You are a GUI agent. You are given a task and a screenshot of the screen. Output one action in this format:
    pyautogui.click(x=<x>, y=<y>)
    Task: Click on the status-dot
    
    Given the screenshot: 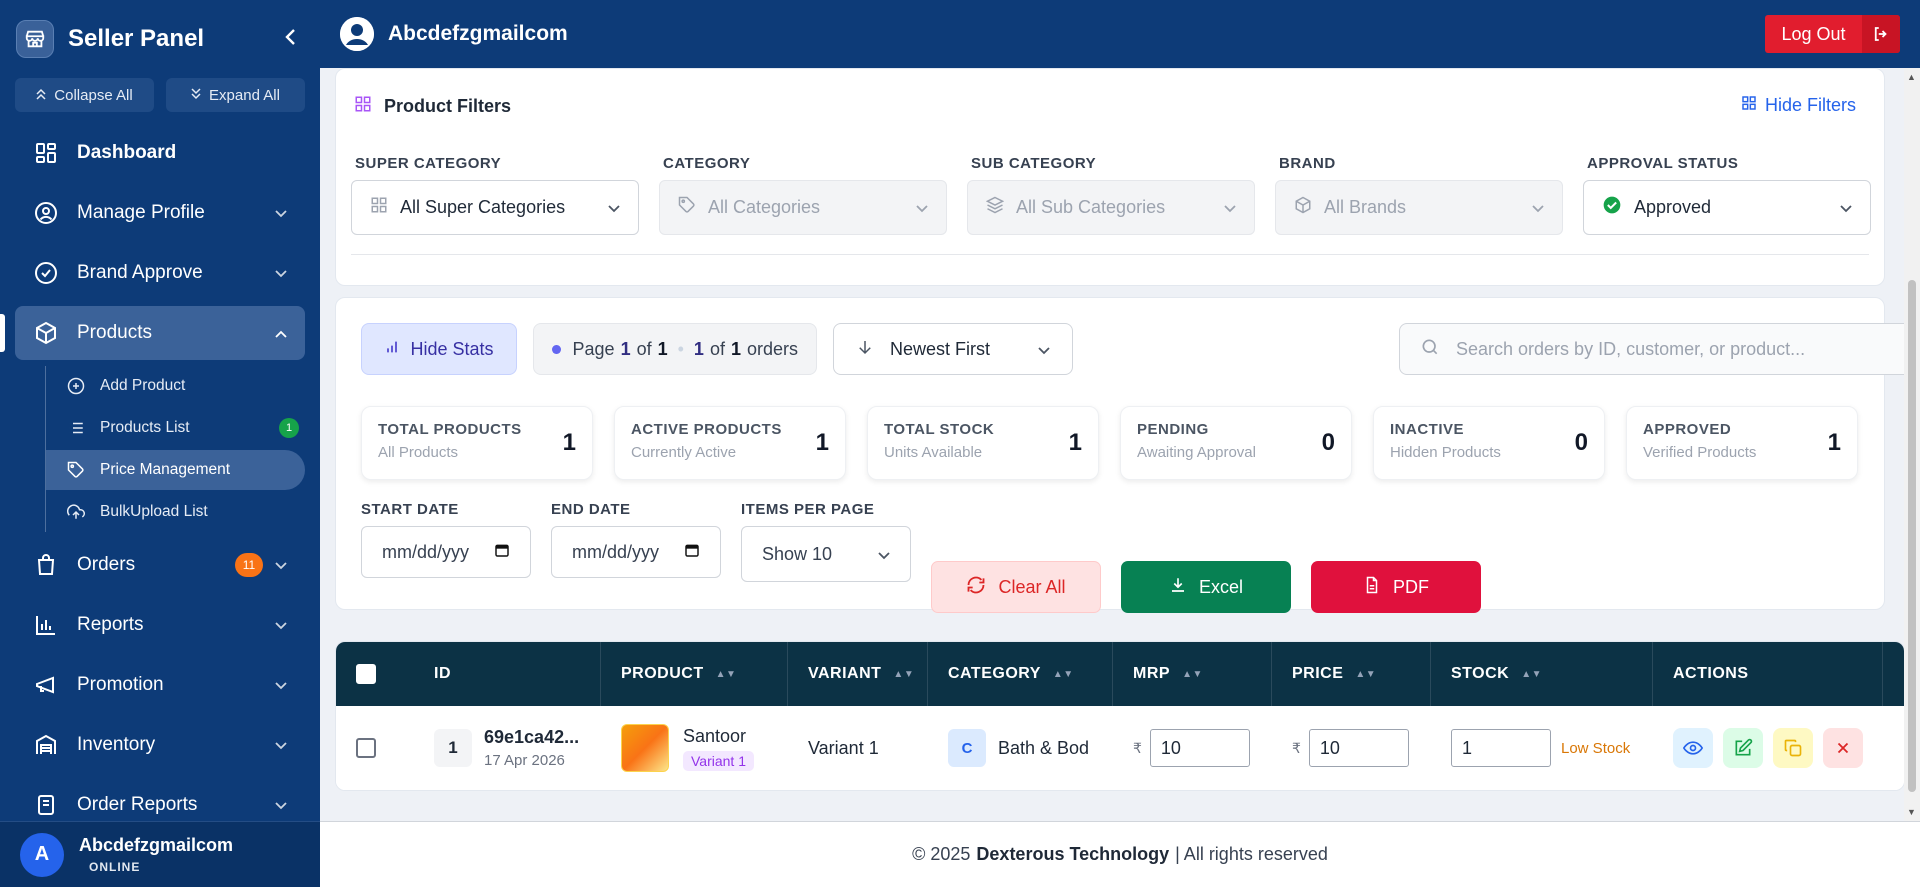 What is the action you would take?
    pyautogui.click(x=556, y=349)
    